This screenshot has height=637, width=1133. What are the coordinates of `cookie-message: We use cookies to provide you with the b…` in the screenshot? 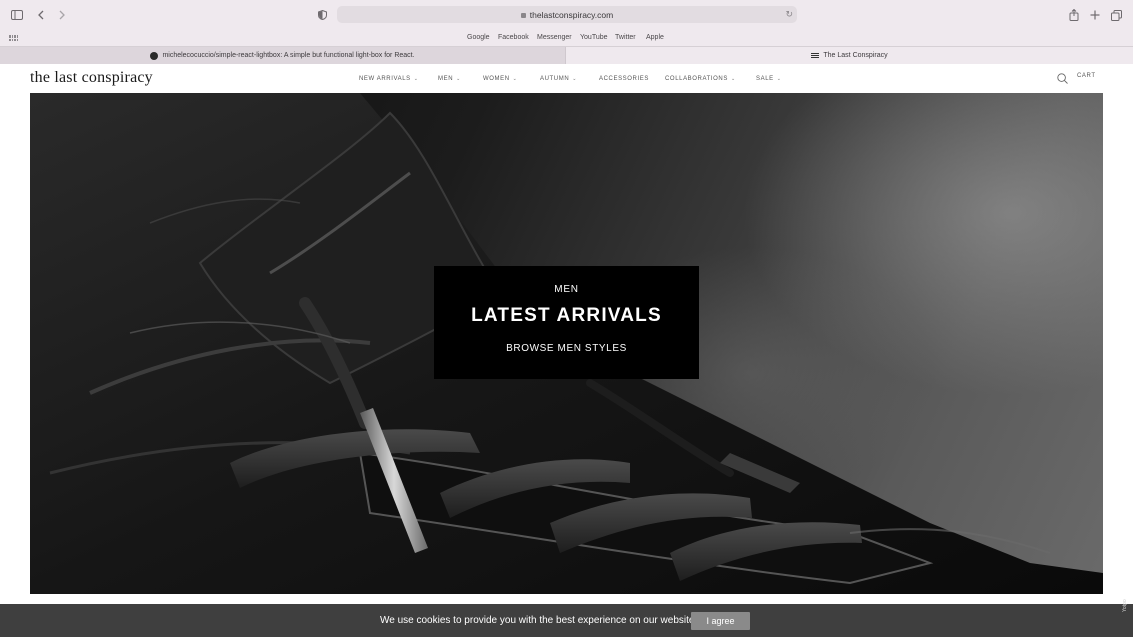 It's located at (537, 620).